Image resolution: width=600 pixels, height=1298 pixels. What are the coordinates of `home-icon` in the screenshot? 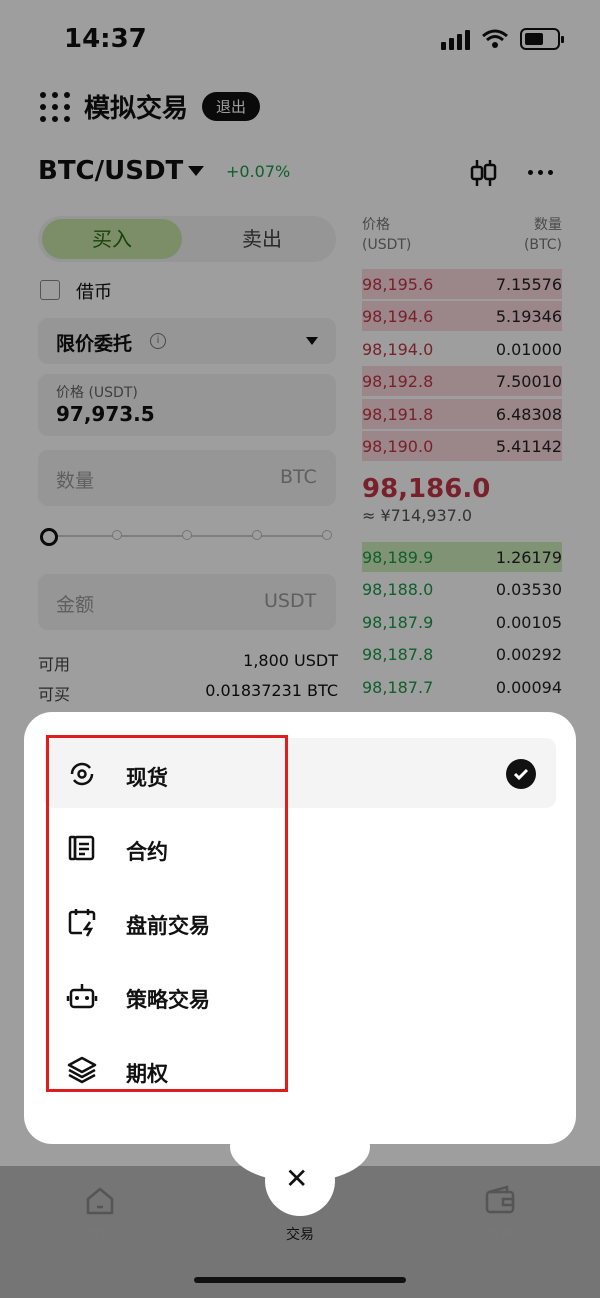 It's located at (100, 1201).